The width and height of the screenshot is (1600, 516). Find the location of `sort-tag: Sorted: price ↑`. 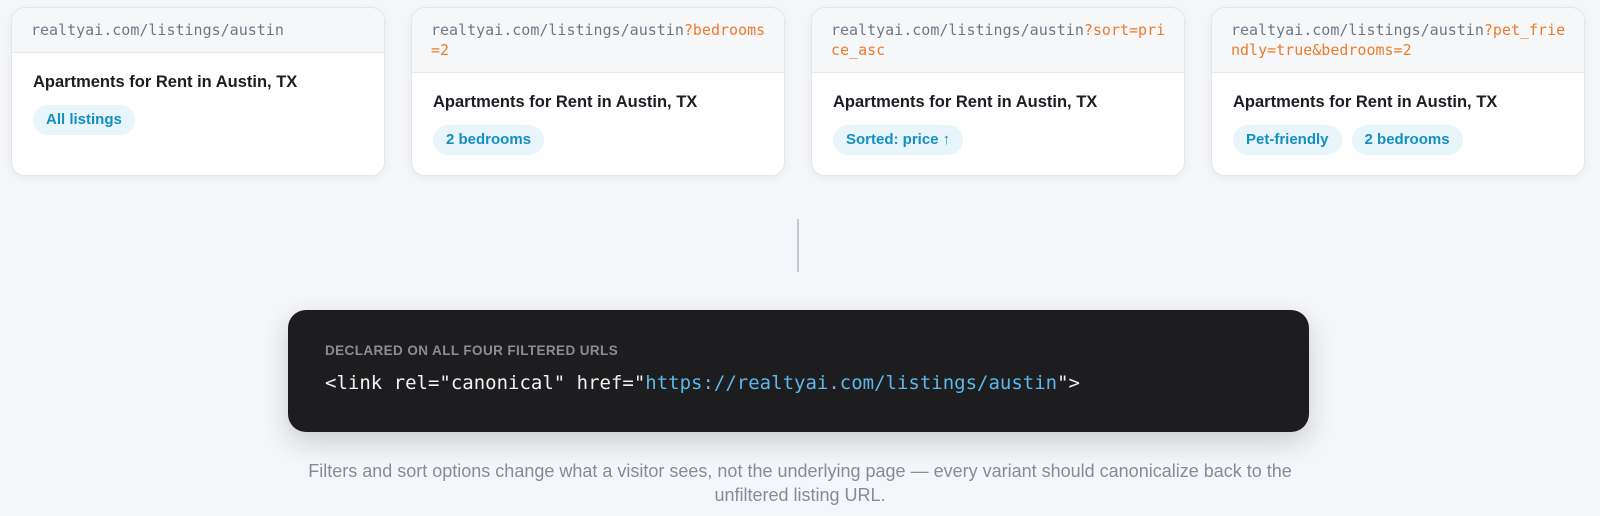

sort-tag: Sorted: price ↑ is located at coordinates (898, 140).